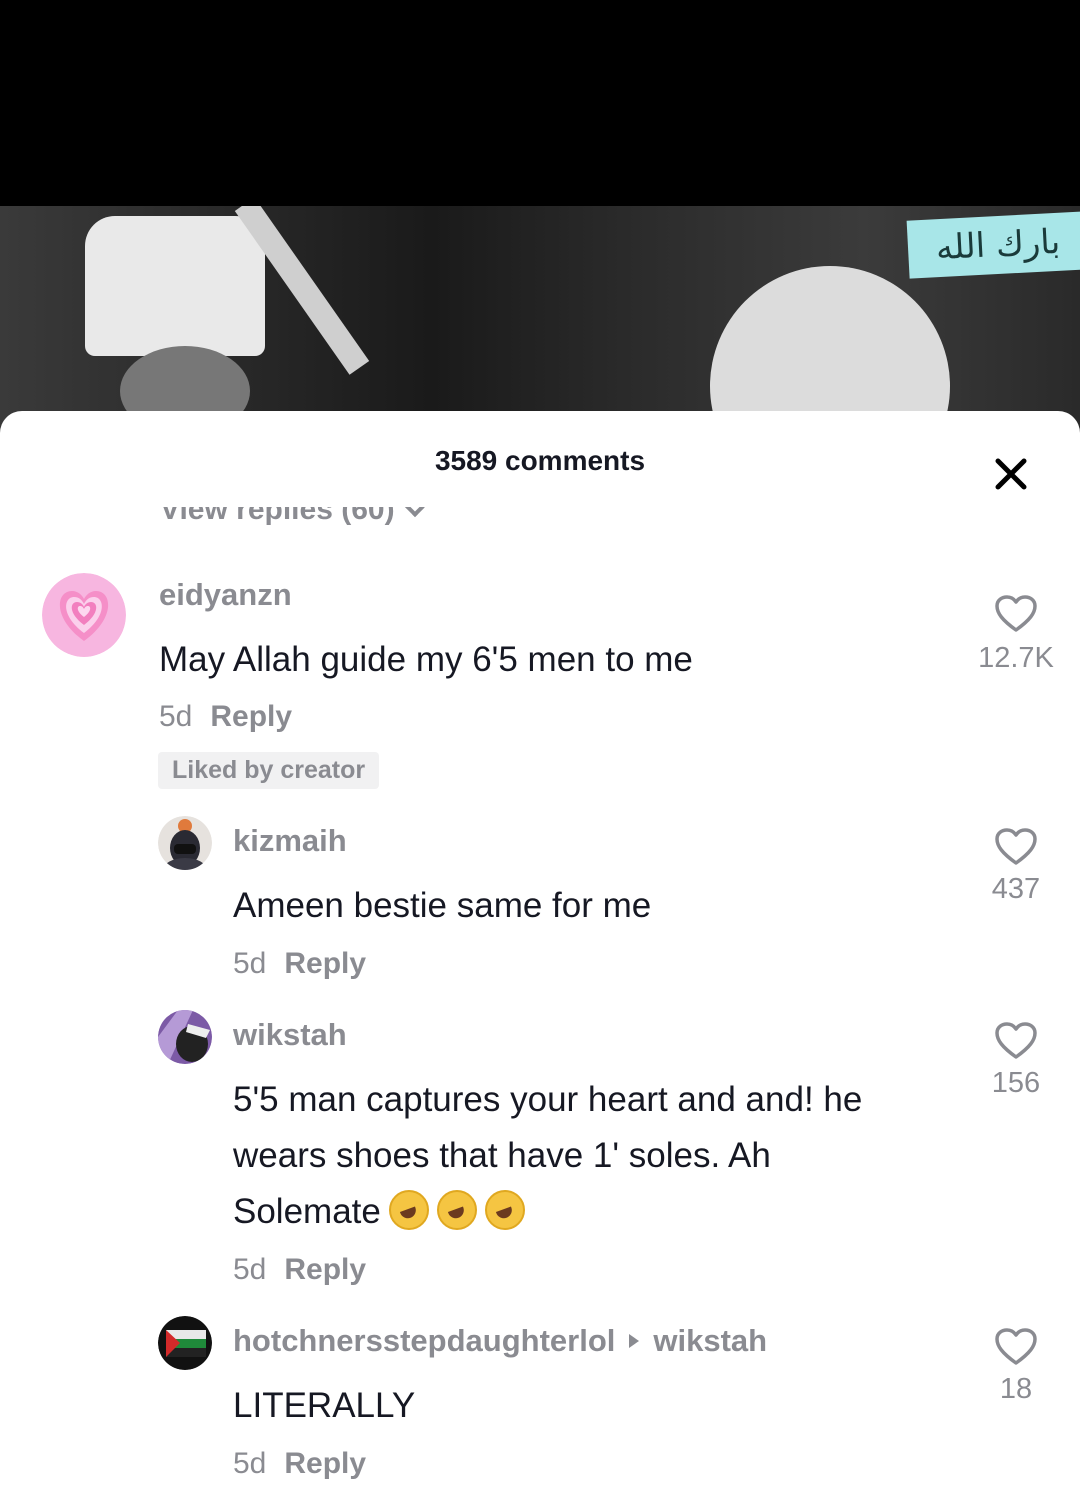  I want to click on flag-photo-avatar, so click(185, 1343).